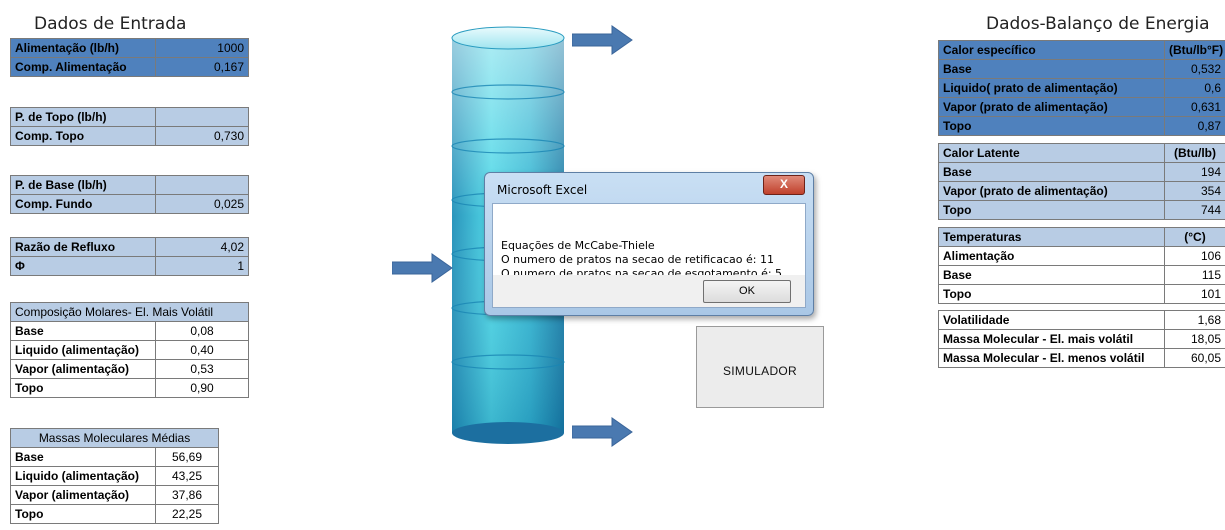 The width and height of the screenshot is (1225, 530). I want to click on table-row: Base 0,08, so click(130, 331).